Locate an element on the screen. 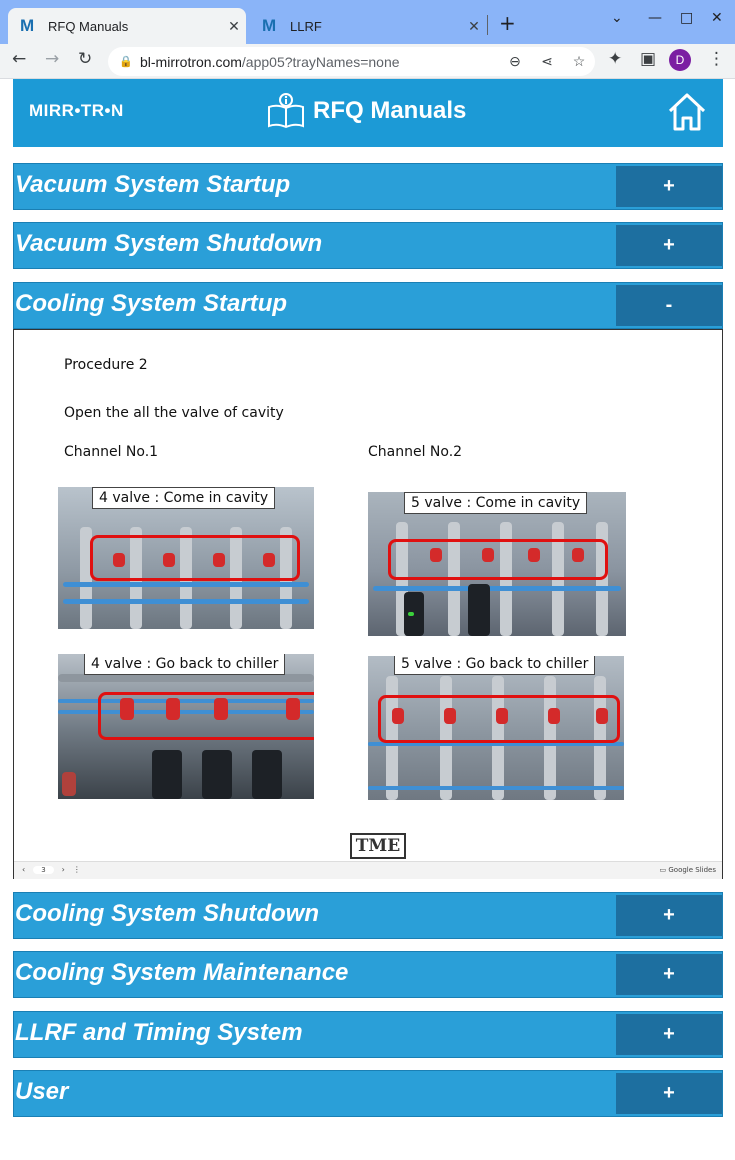 The image size is (735, 1160). slides-controls: ‹ 3 › ⋮ ▭ Google Slides is located at coordinates (368, 870).